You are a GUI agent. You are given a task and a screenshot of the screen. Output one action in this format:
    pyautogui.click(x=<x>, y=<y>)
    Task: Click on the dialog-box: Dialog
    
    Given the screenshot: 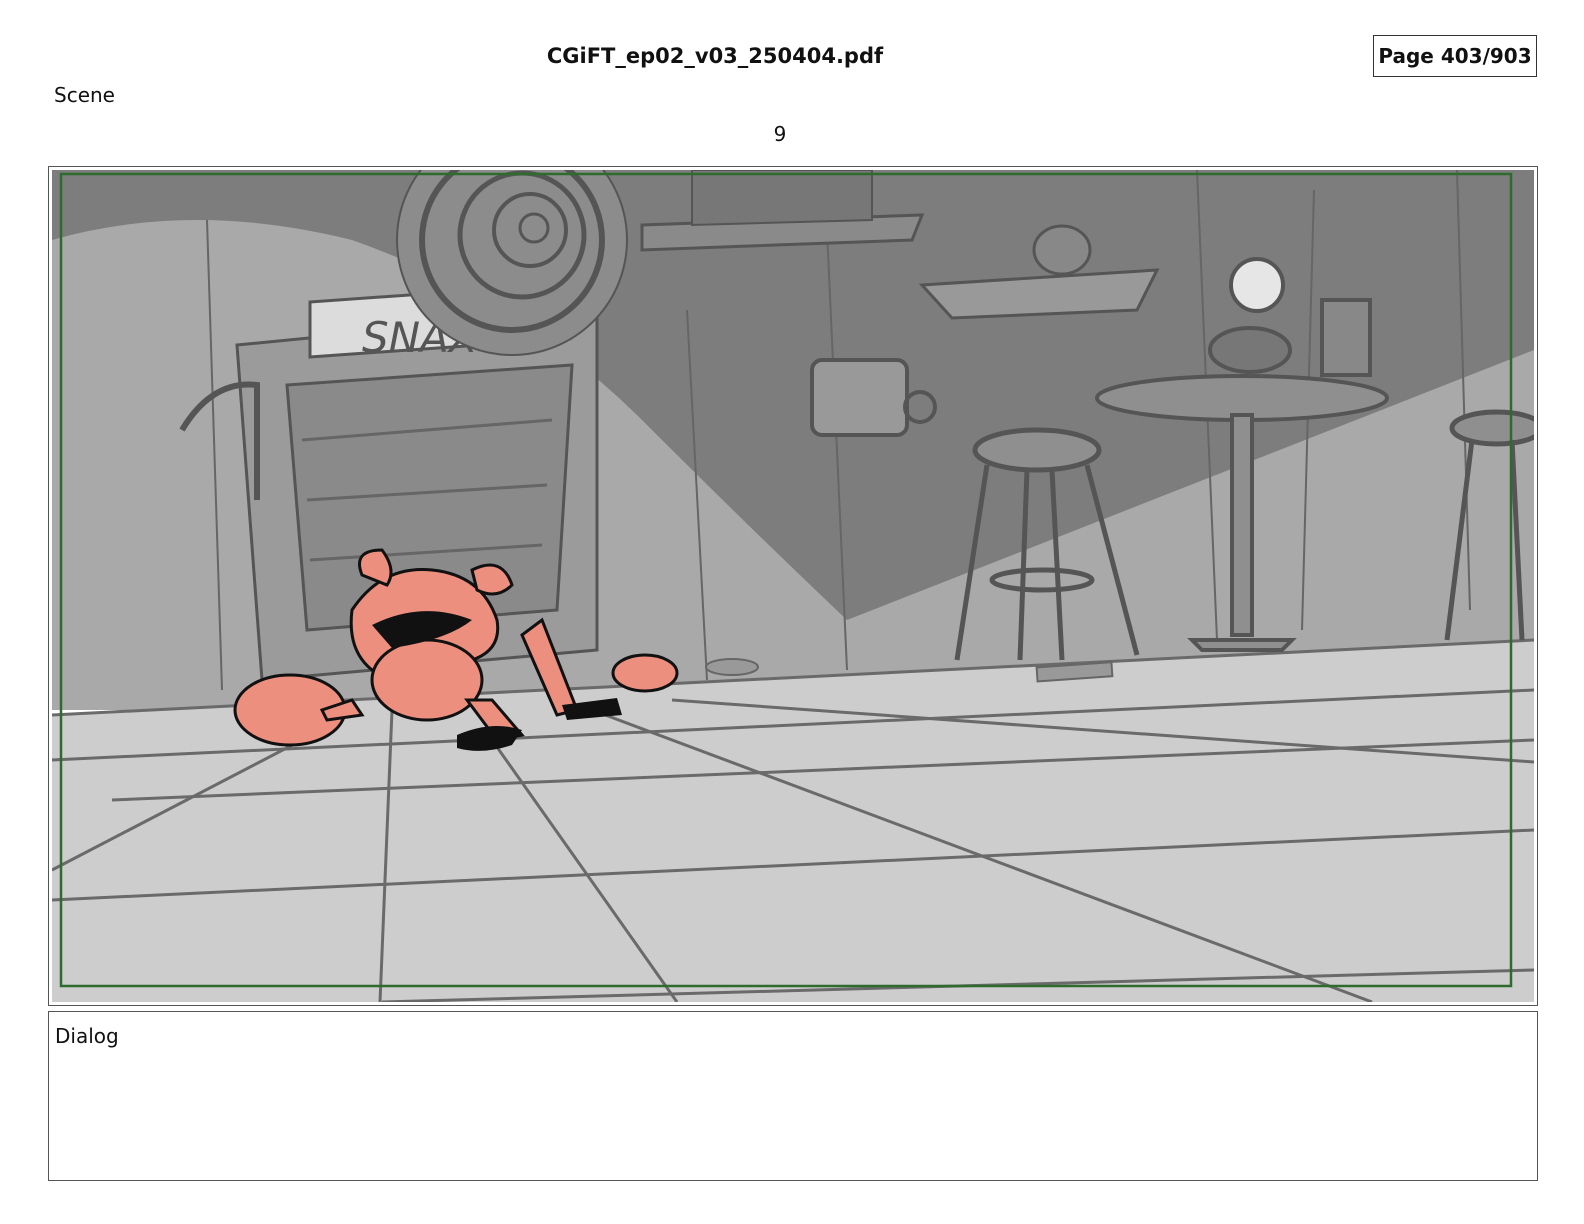 What is the action you would take?
    pyautogui.click(x=793, y=1096)
    